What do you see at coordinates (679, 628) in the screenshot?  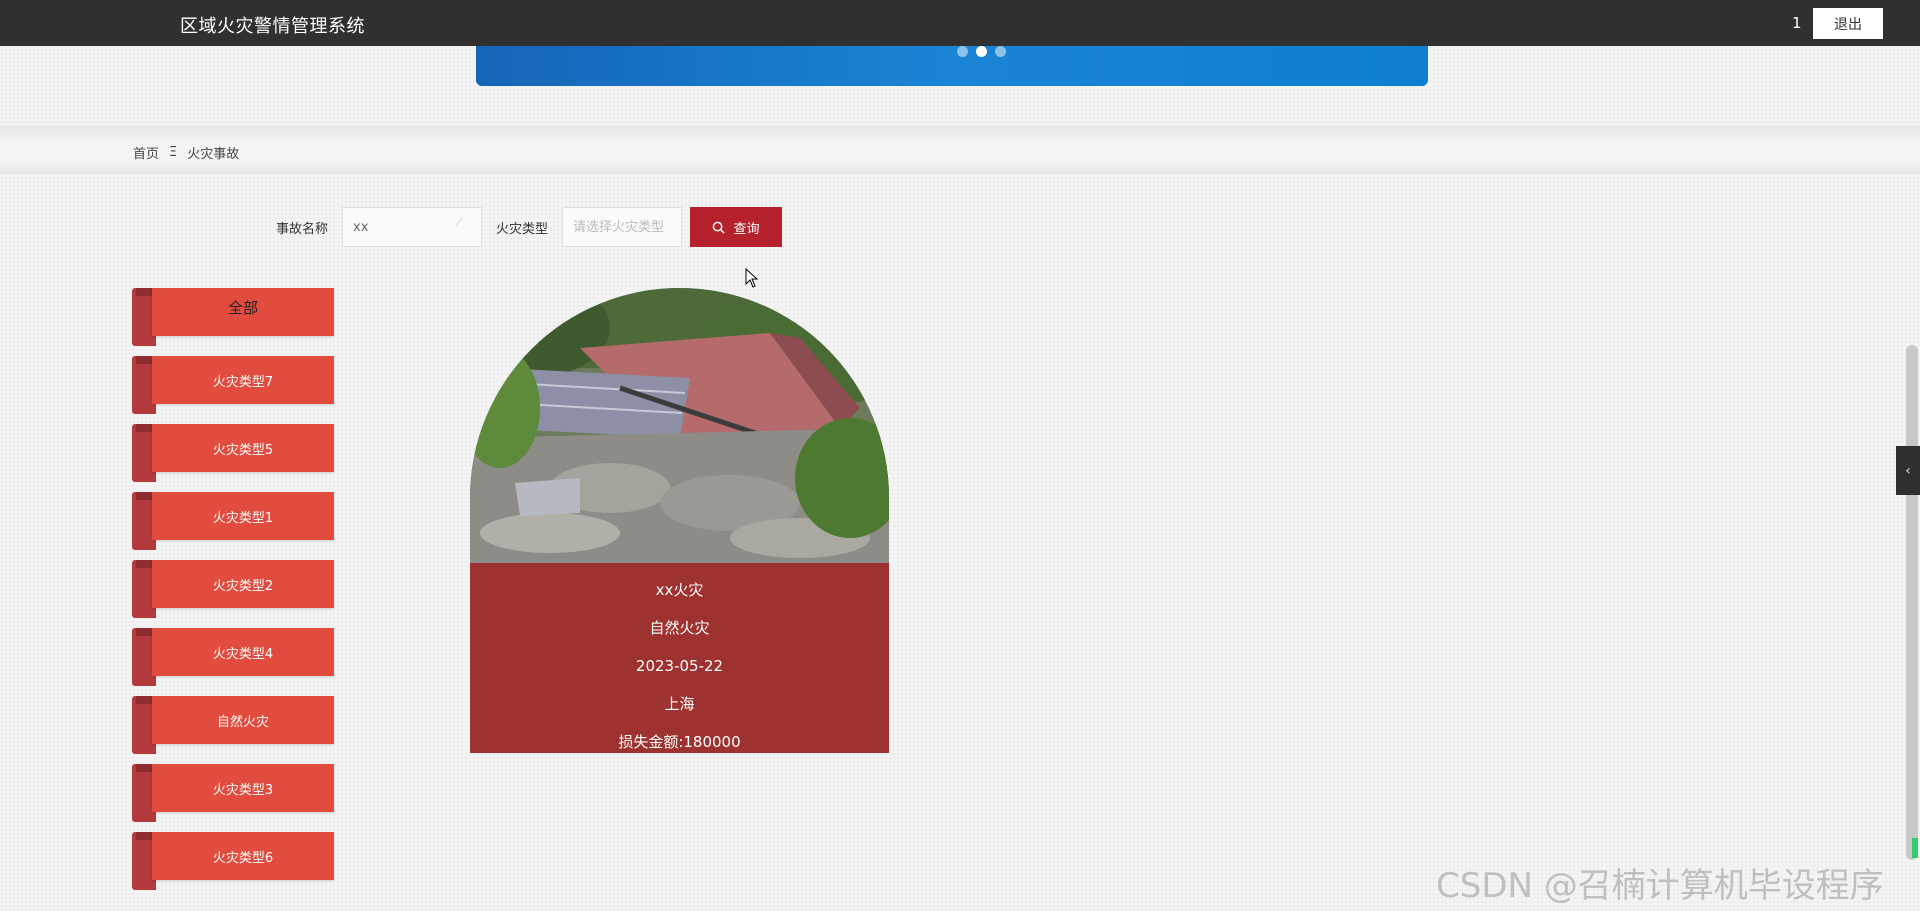 I see `accident-type: 自然火灾` at bounding box center [679, 628].